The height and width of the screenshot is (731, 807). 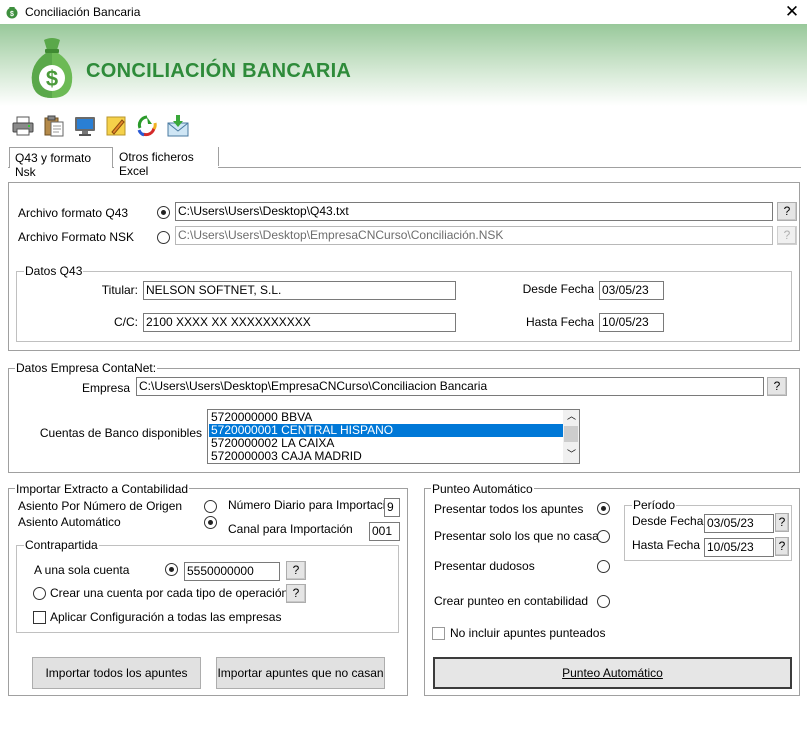 What do you see at coordinates (39, 593) in the screenshot?
I see `crear-cuenta-radio` at bounding box center [39, 593].